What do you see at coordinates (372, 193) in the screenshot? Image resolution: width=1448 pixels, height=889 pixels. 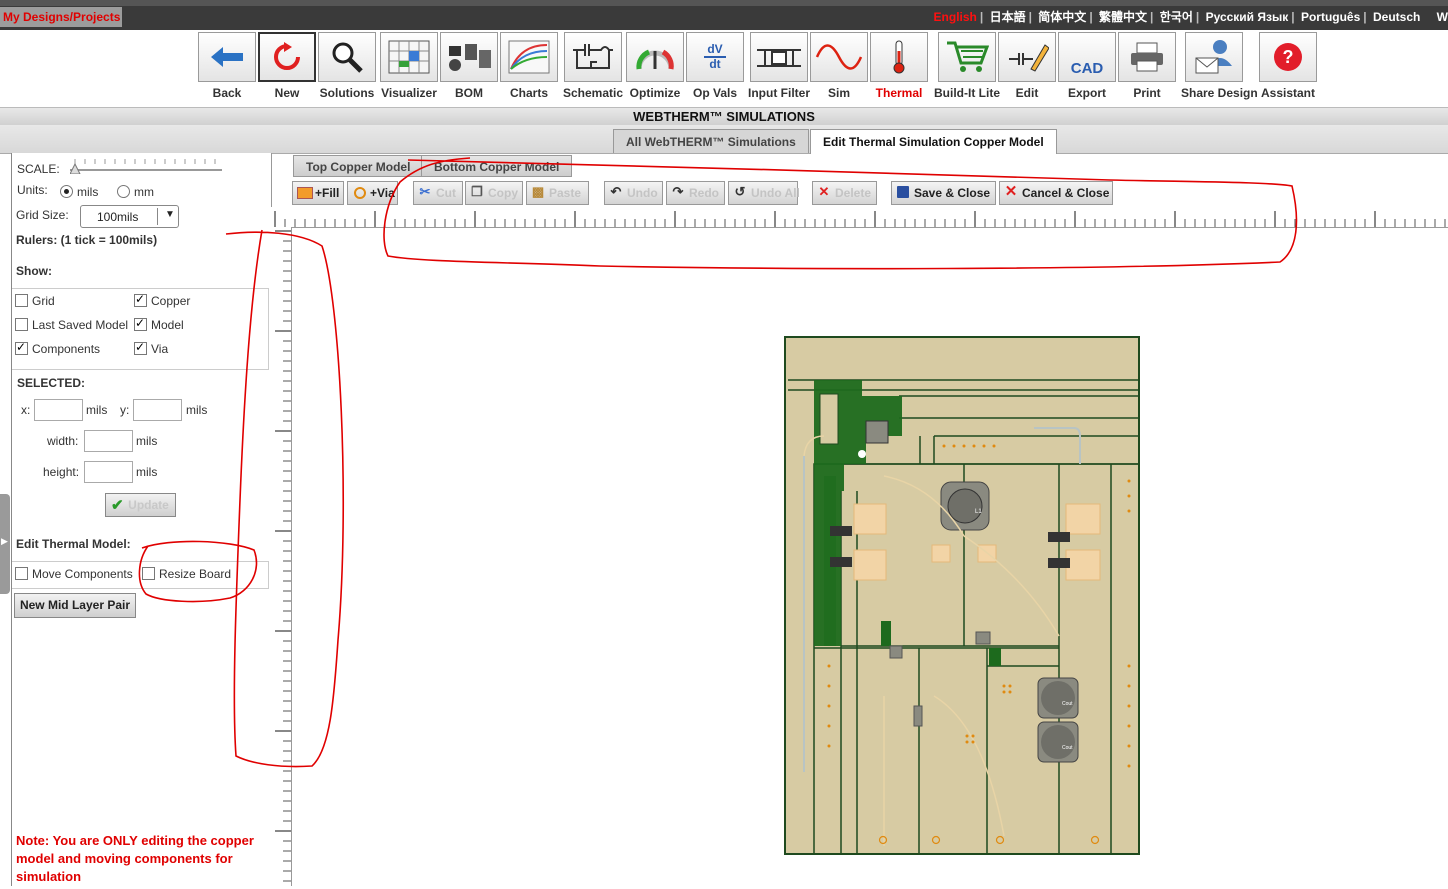 I see `add-via-button: +Via` at bounding box center [372, 193].